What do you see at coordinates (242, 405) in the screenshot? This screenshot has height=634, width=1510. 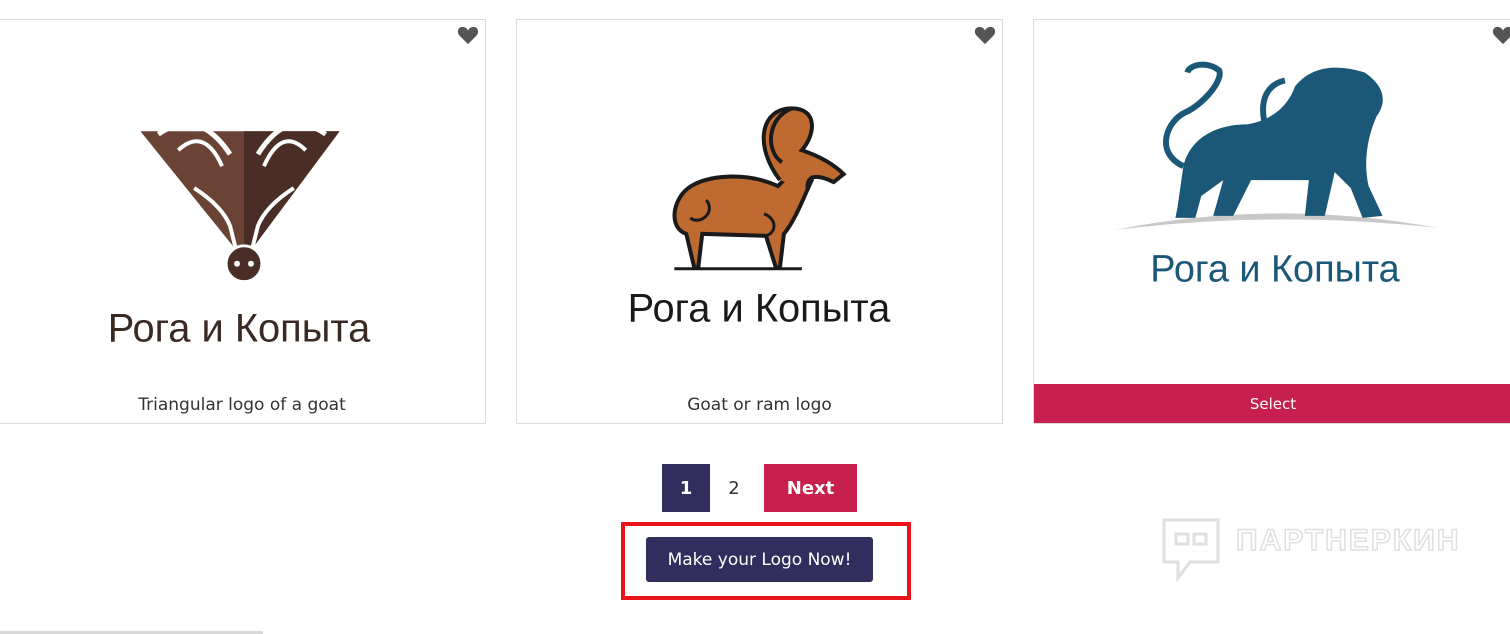 I see `card-caption: Triangular logo of a goat` at bounding box center [242, 405].